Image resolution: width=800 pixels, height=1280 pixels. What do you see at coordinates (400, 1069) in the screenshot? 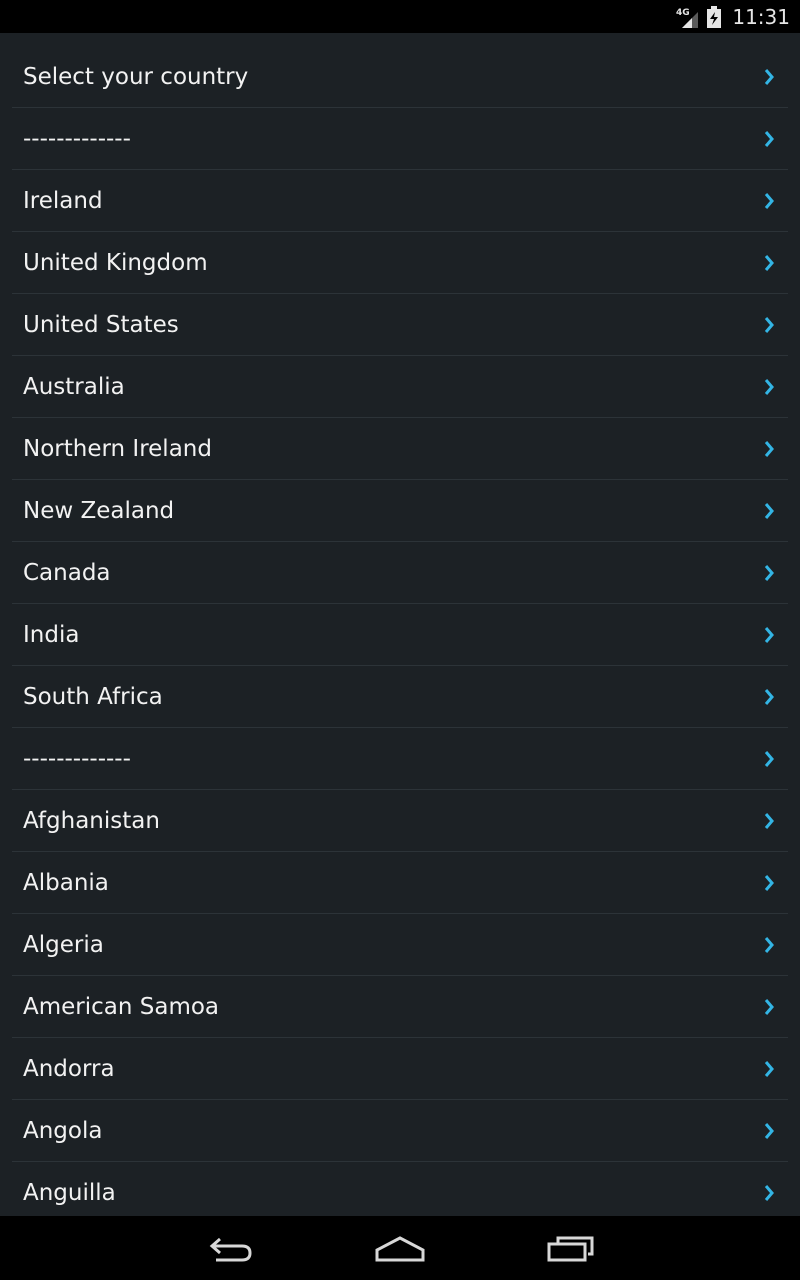
I see `list-item: Andorra` at bounding box center [400, 1069].